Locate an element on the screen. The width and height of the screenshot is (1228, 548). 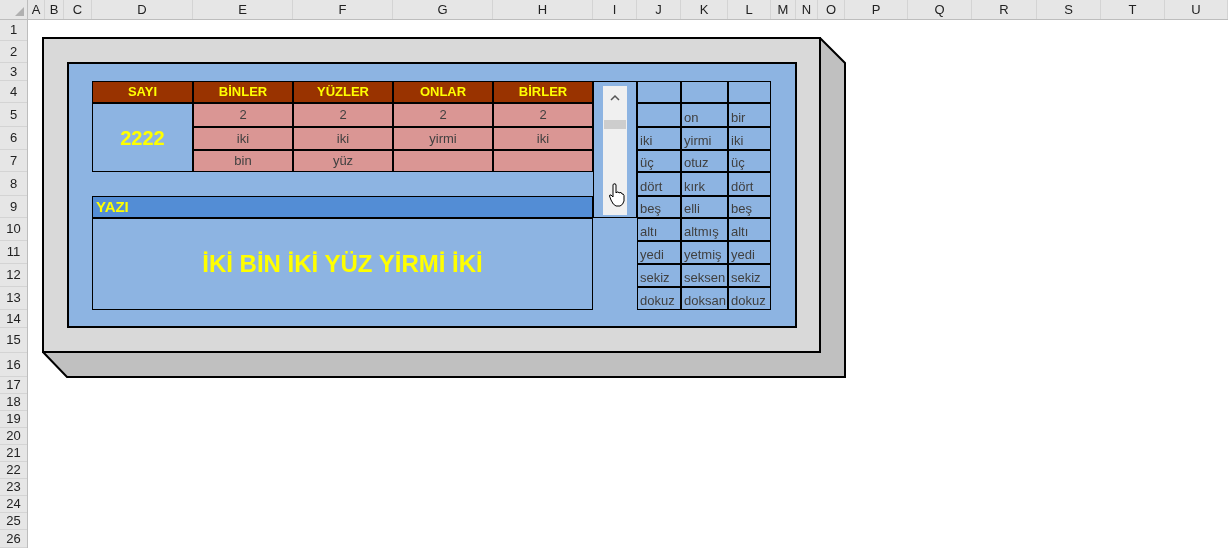
row-header: 19 is located at coordinates (13, 419).